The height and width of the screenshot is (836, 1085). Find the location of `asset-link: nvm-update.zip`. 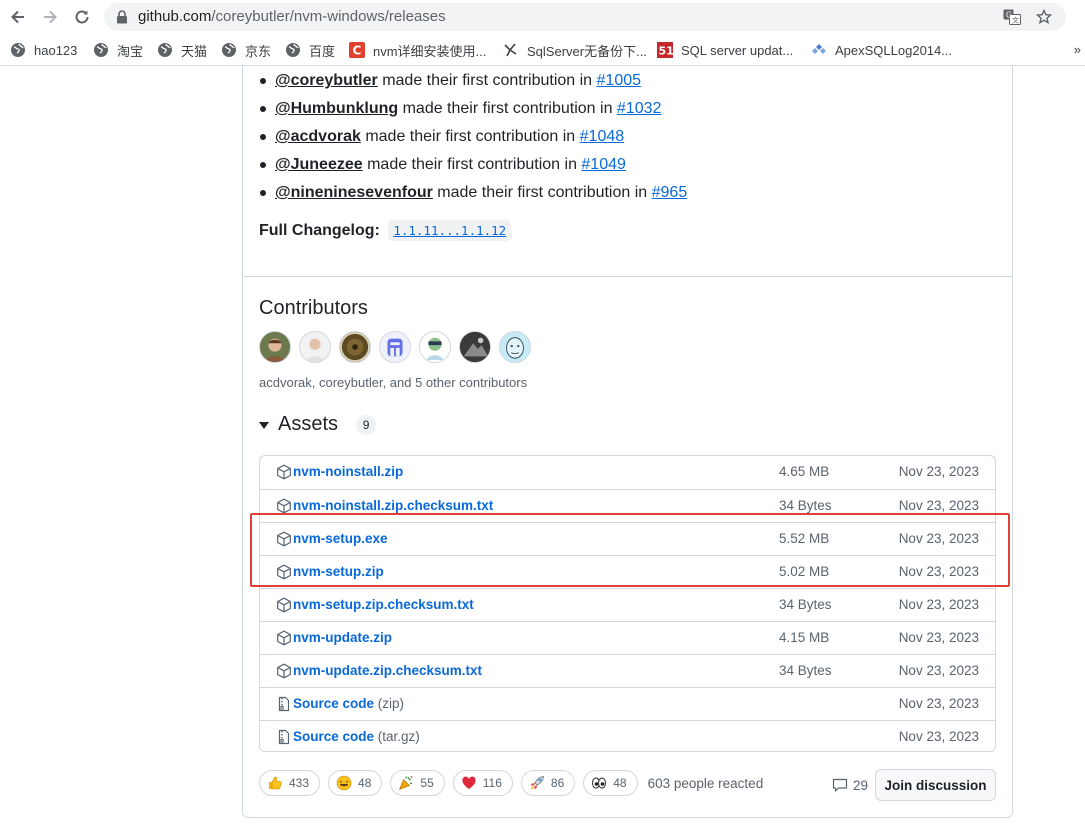

asset-link: nvm-update.zip is located at coordinates (342, 637).